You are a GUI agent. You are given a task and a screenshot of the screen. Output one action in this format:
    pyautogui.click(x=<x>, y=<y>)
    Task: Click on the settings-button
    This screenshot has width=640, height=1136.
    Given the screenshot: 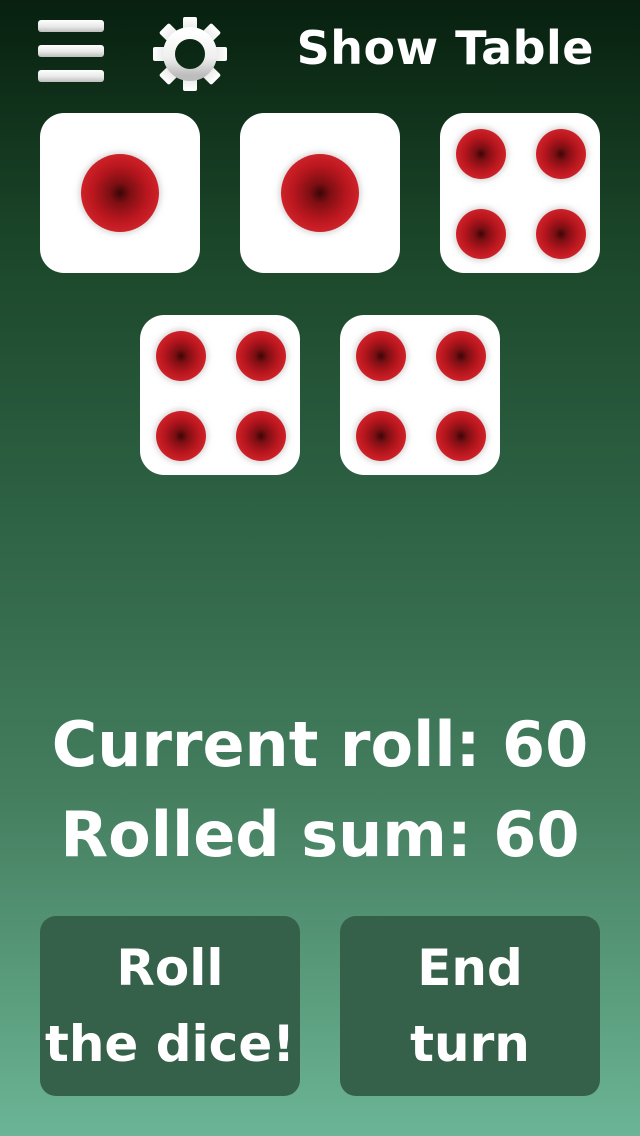 What is the action you would take?
    pyautogui.click(x=190, y=54)
    